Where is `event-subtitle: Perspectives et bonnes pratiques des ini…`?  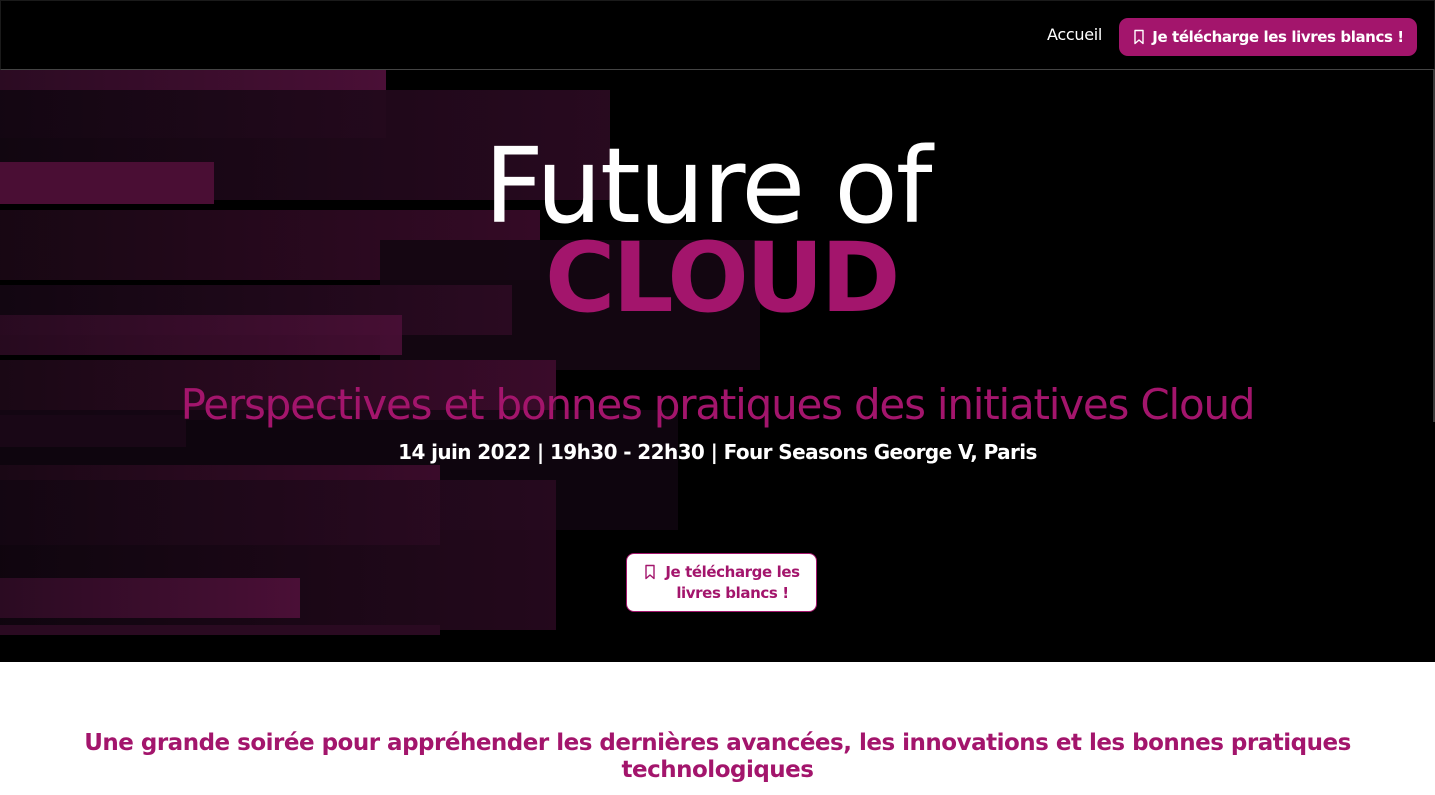
event-subtitle: Perspectives et bonnes pratiques des ini… is located at coordinates (718, 404).